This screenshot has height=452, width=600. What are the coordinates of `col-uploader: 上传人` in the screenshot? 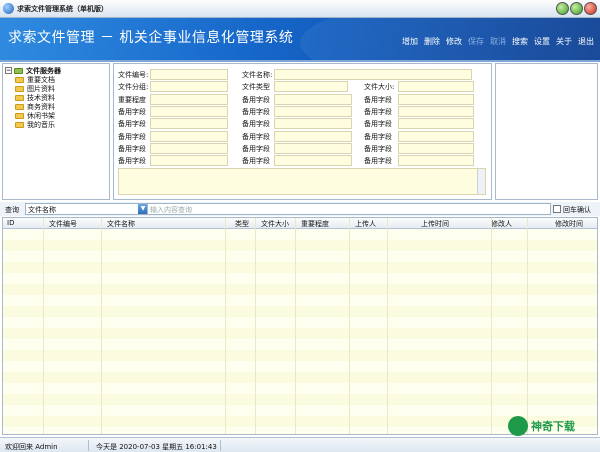 It's located at (365, 224).